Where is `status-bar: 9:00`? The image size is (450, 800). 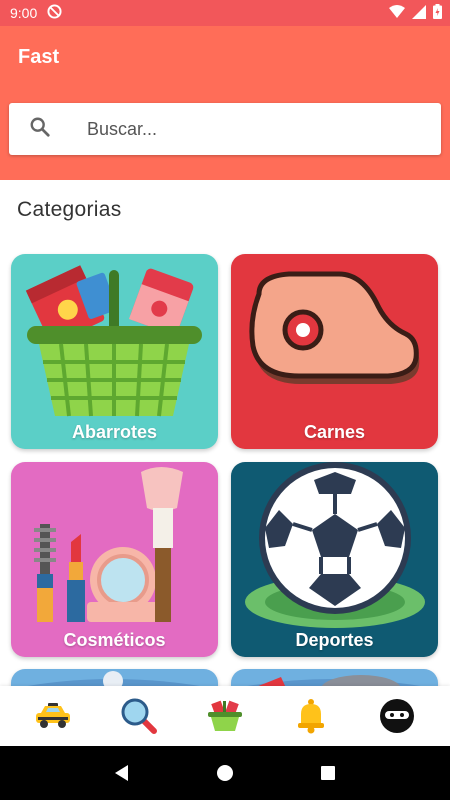 status-bar: 9:00 is located at coordinates (225, 13).